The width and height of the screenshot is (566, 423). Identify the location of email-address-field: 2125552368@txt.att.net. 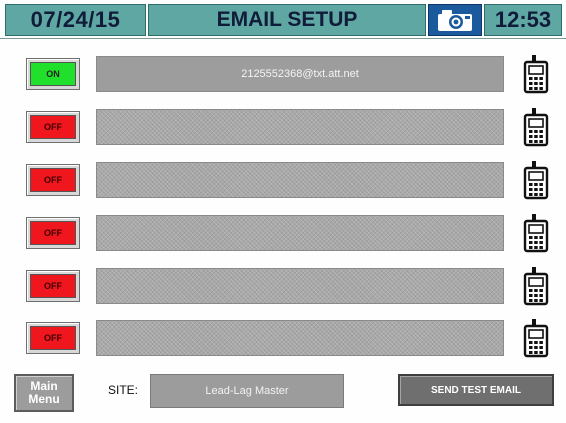
(300, 74).